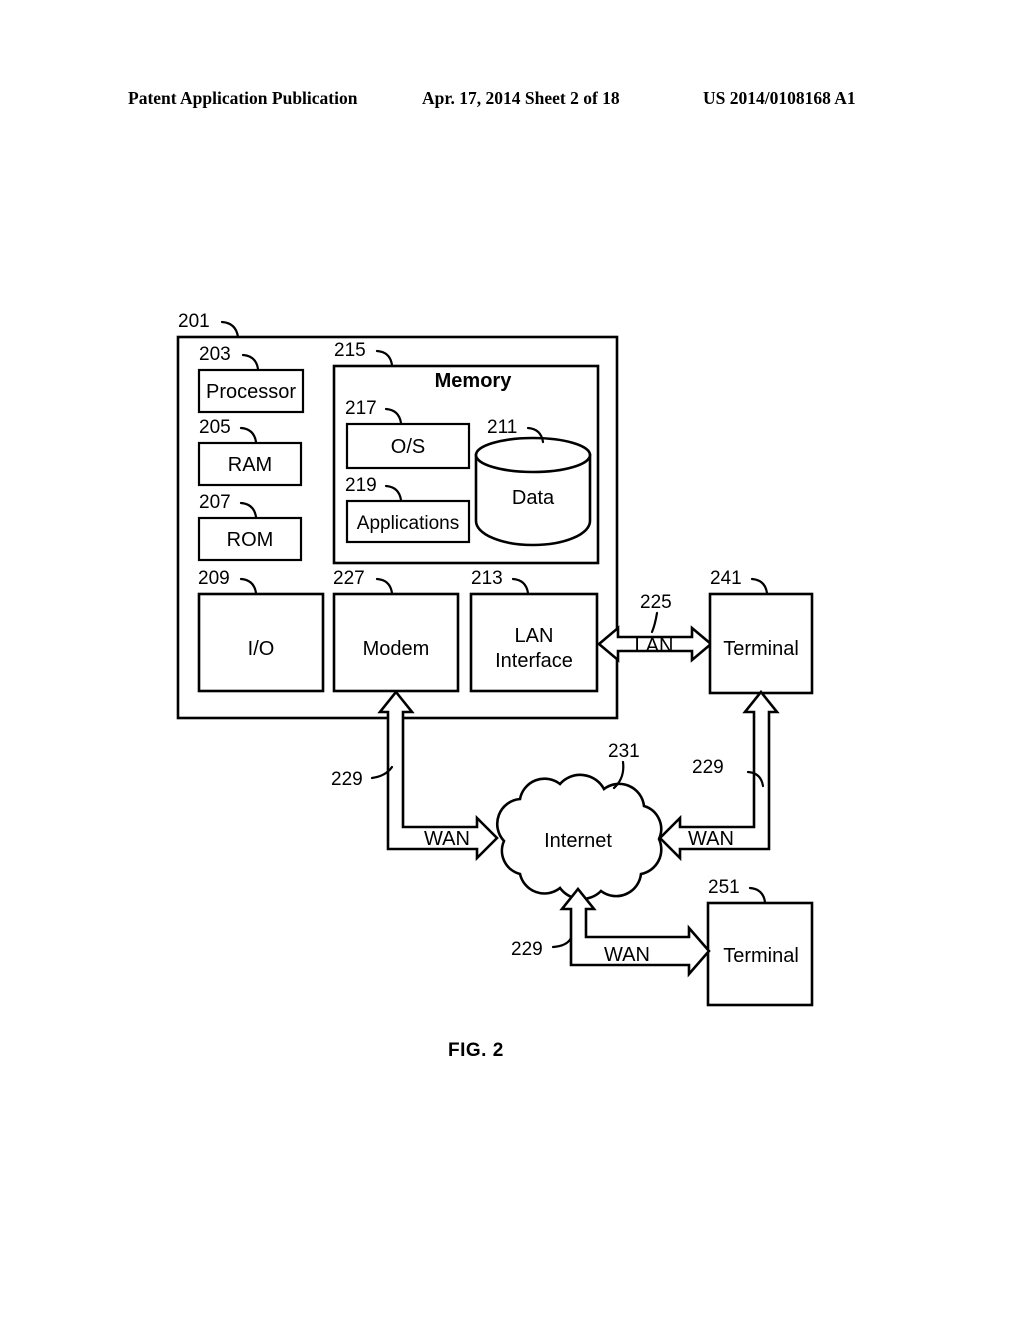 This screenshot has height=1320, width=1024. Describe the element at coordinates (724, 887) in the screenshot. I see `ref-251: 251` at that location.